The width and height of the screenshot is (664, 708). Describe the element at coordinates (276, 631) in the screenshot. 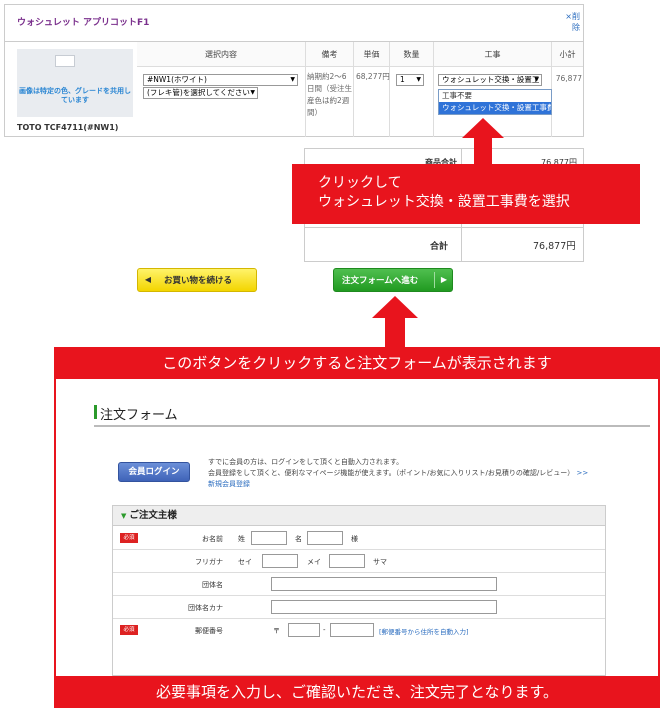

I see `zip-mark: 〒` at that location.